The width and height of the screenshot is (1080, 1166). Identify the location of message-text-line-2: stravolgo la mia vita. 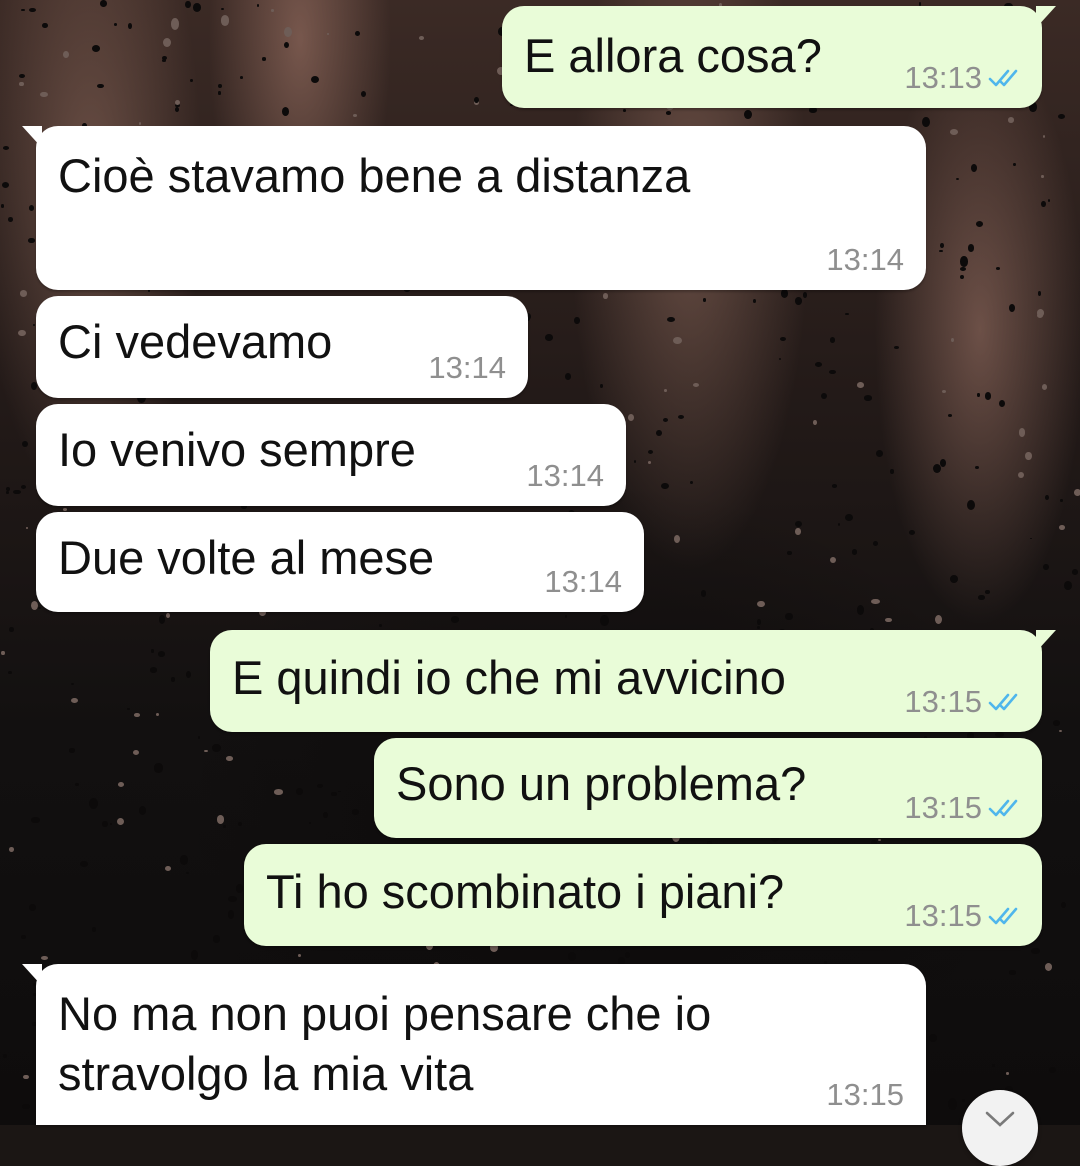
(266, 1073).